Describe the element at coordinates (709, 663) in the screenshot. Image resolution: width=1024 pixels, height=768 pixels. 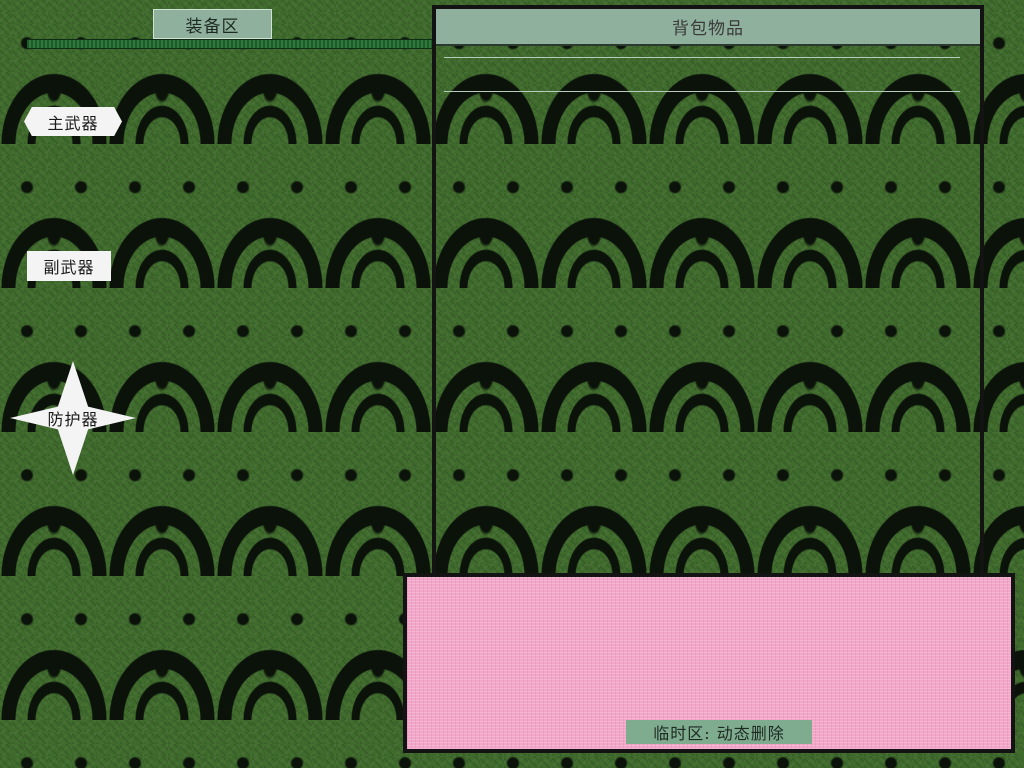
I see `temporary-zone: 临时区: 动态删除` at that location.